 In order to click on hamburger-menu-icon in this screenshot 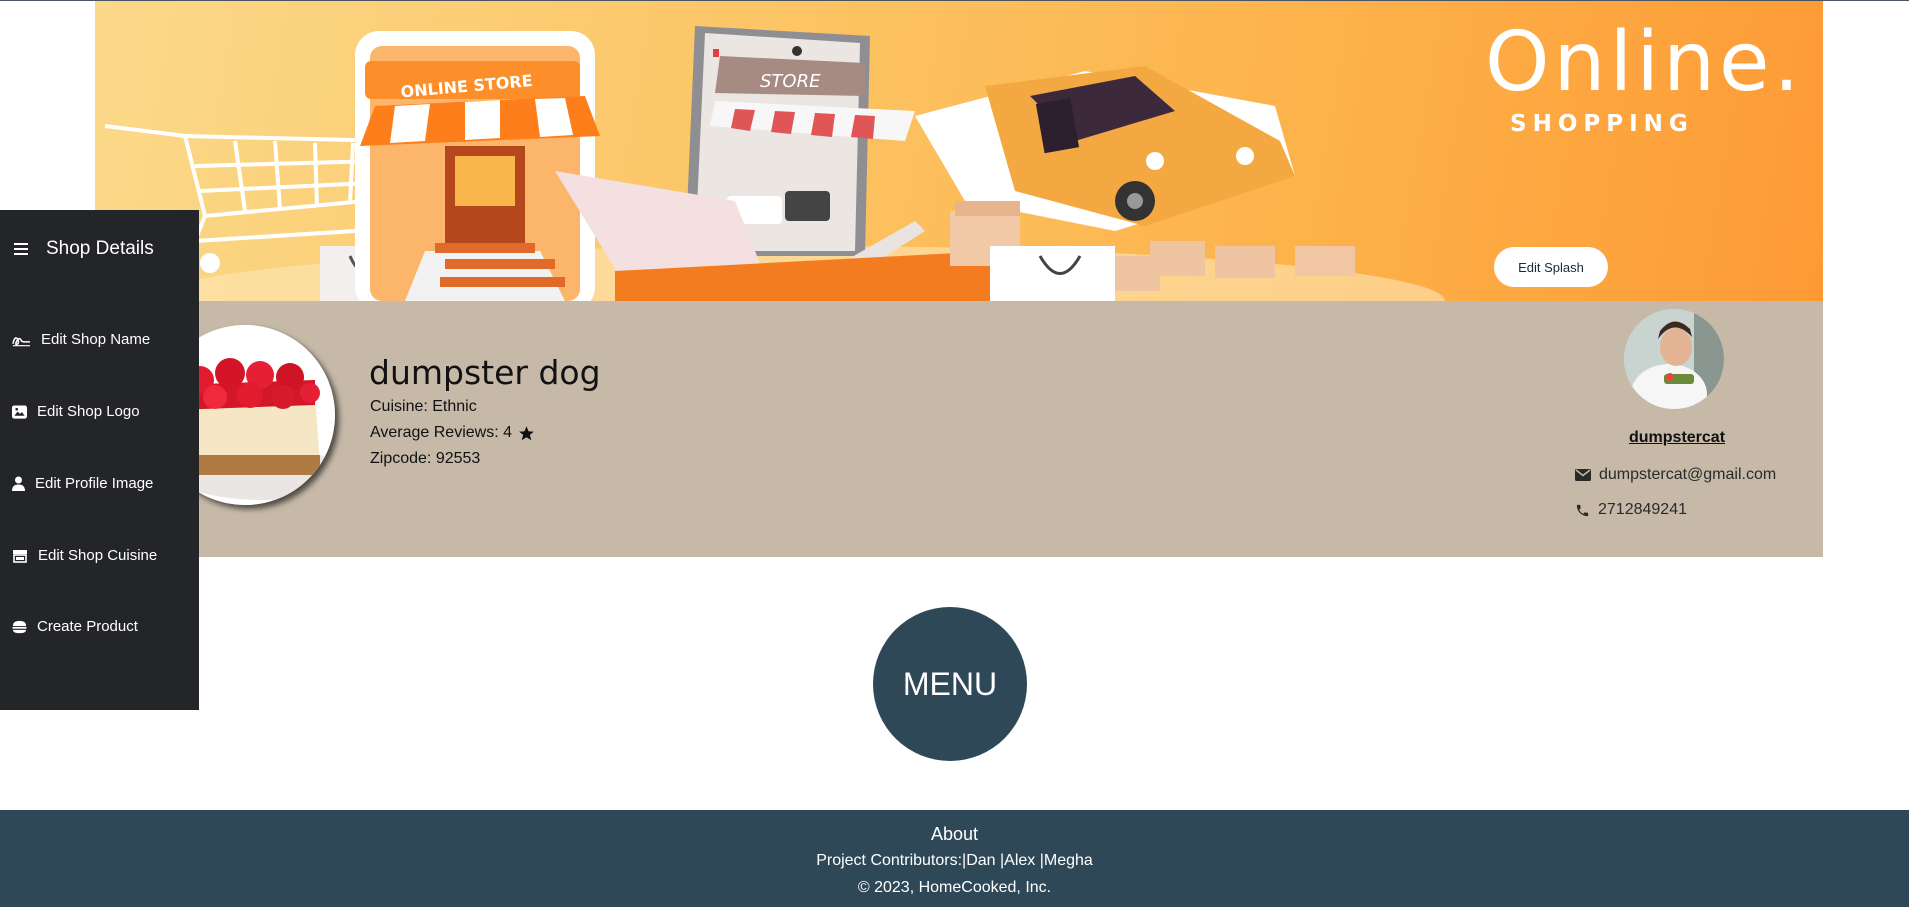, I will do `click(21, 249)`.